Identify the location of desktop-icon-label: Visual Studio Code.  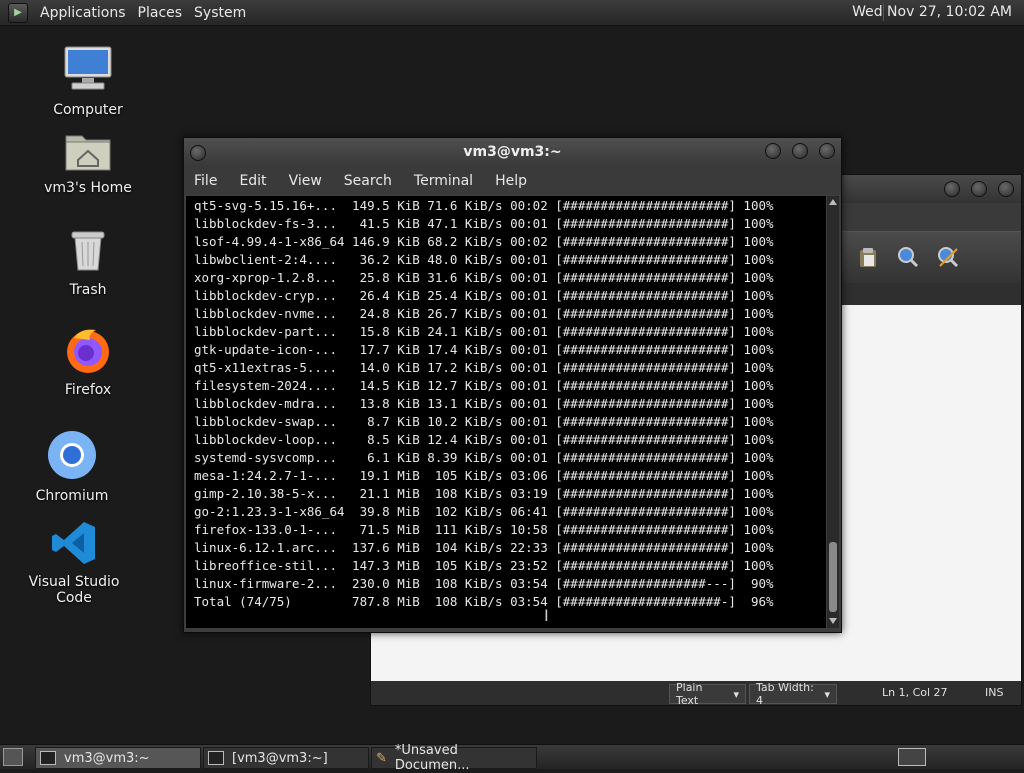
(74, 590).